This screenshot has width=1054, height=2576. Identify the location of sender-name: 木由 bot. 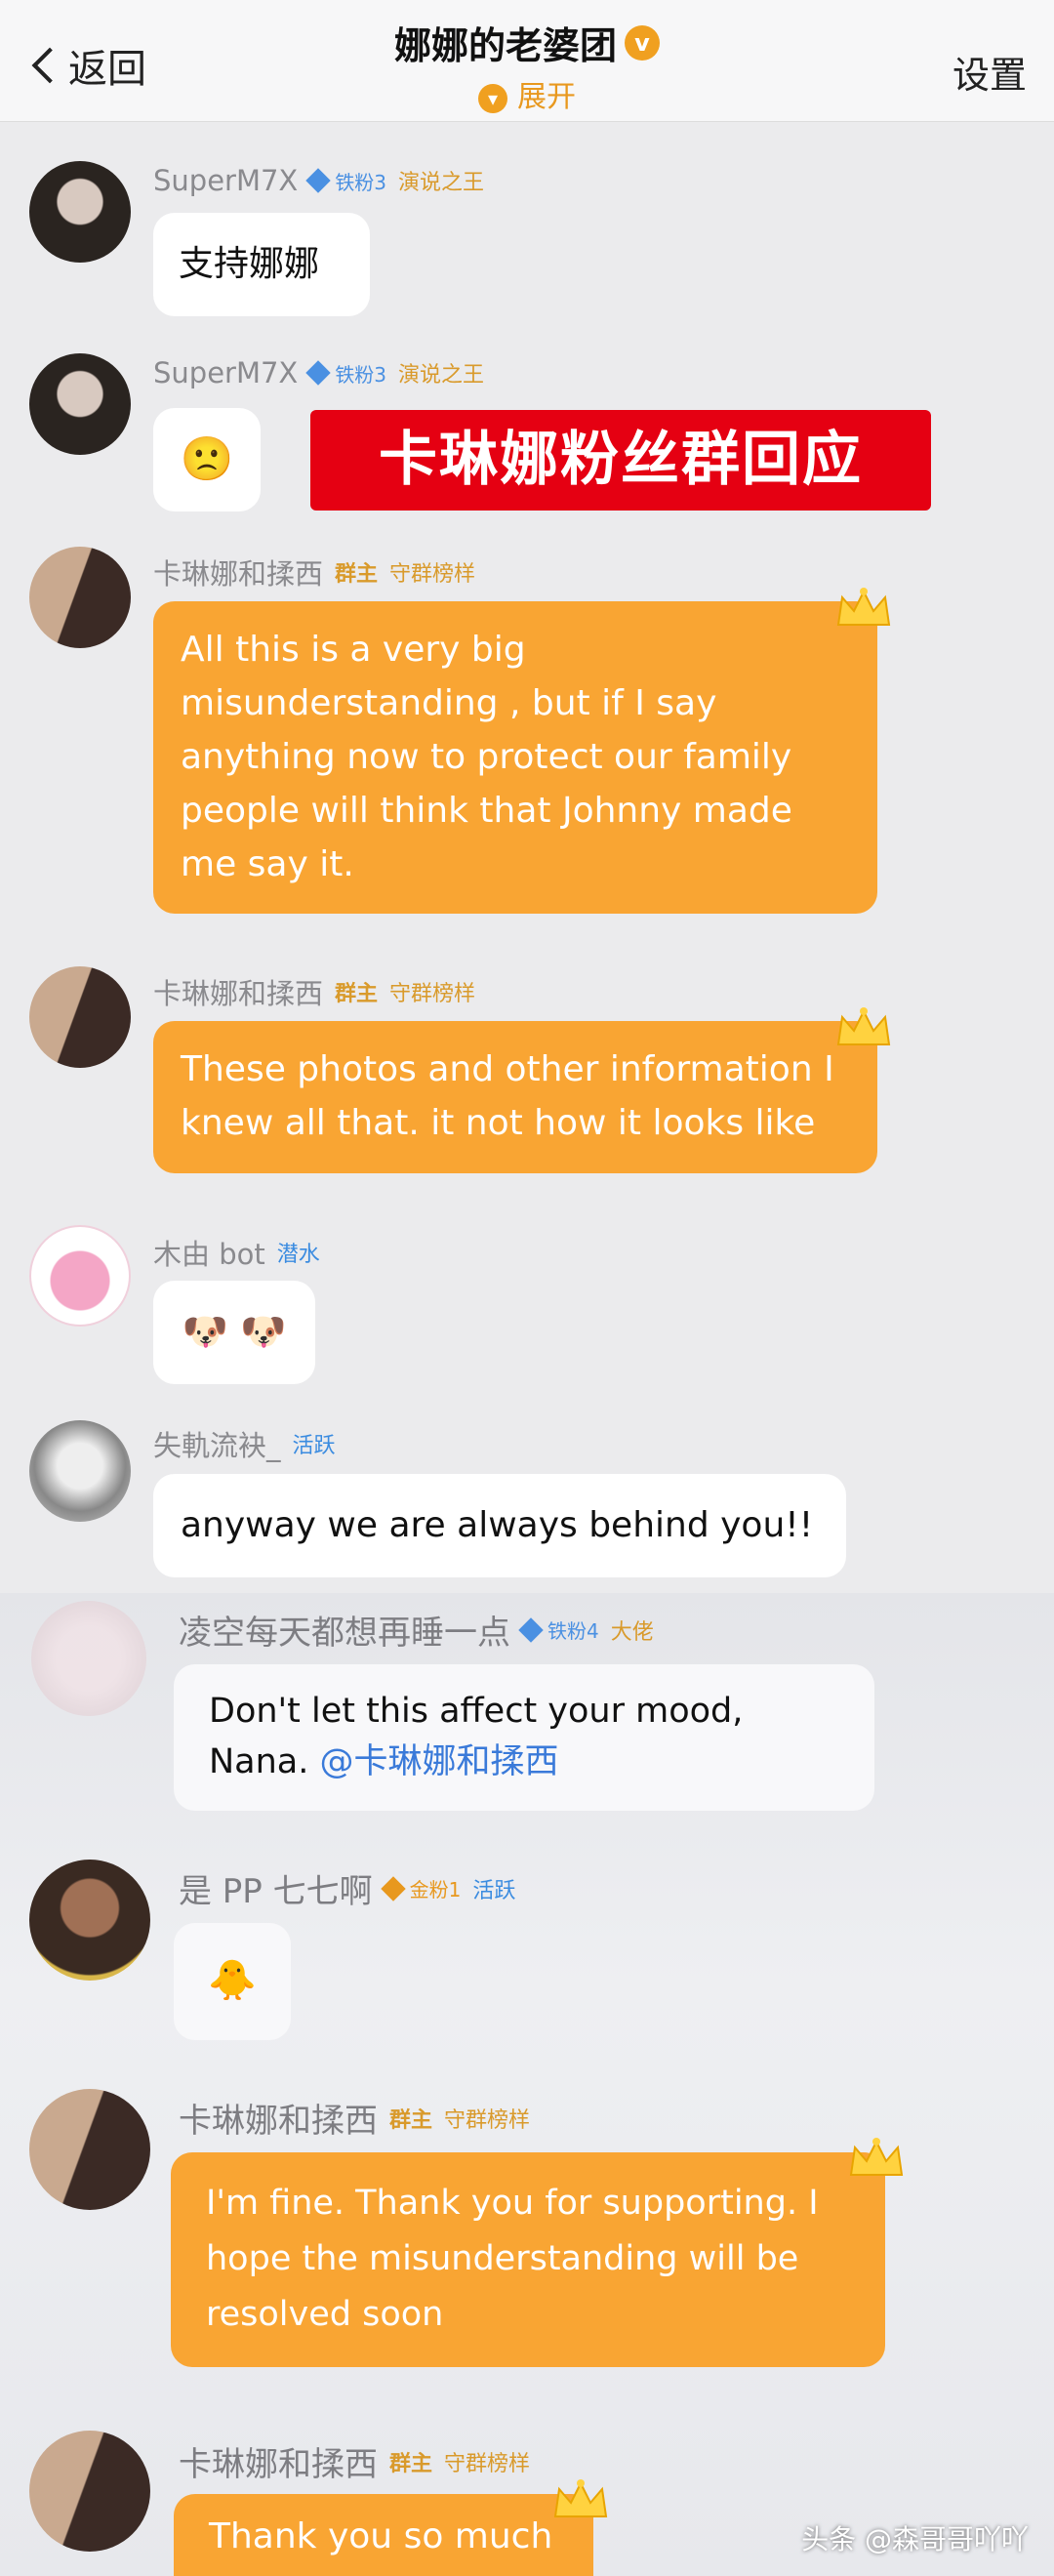
(209, 1252).